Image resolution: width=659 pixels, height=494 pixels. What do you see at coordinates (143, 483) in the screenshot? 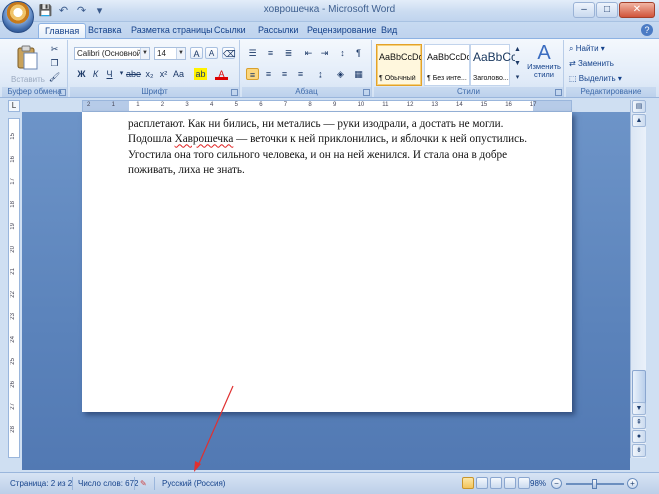
I see `spelling-check-icon: ✎` at bounding box center [143, 483].